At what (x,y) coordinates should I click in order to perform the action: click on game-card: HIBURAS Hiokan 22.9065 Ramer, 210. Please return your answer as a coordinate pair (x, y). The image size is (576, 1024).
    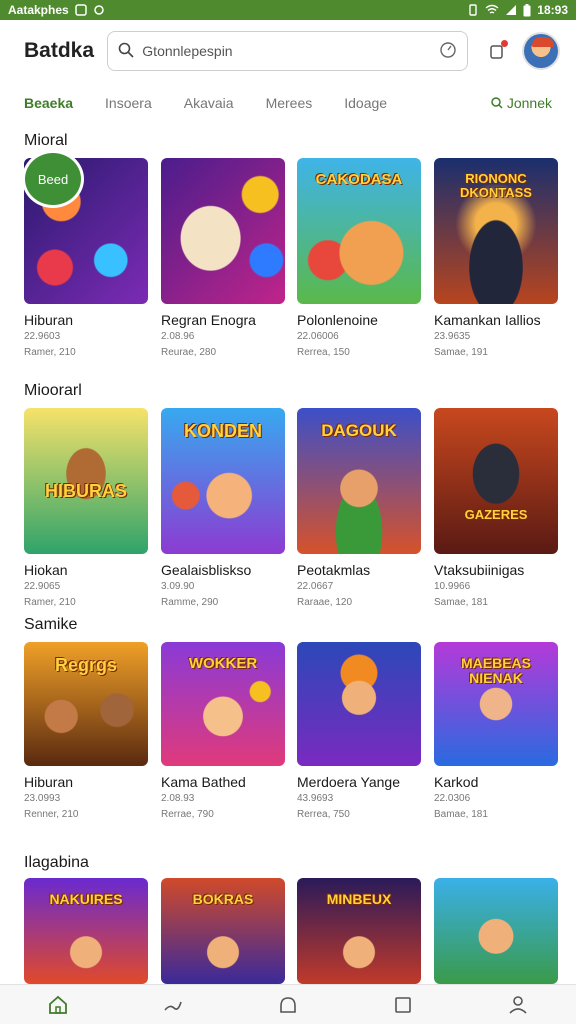
    Looking at the image, I should click on (86, 508).